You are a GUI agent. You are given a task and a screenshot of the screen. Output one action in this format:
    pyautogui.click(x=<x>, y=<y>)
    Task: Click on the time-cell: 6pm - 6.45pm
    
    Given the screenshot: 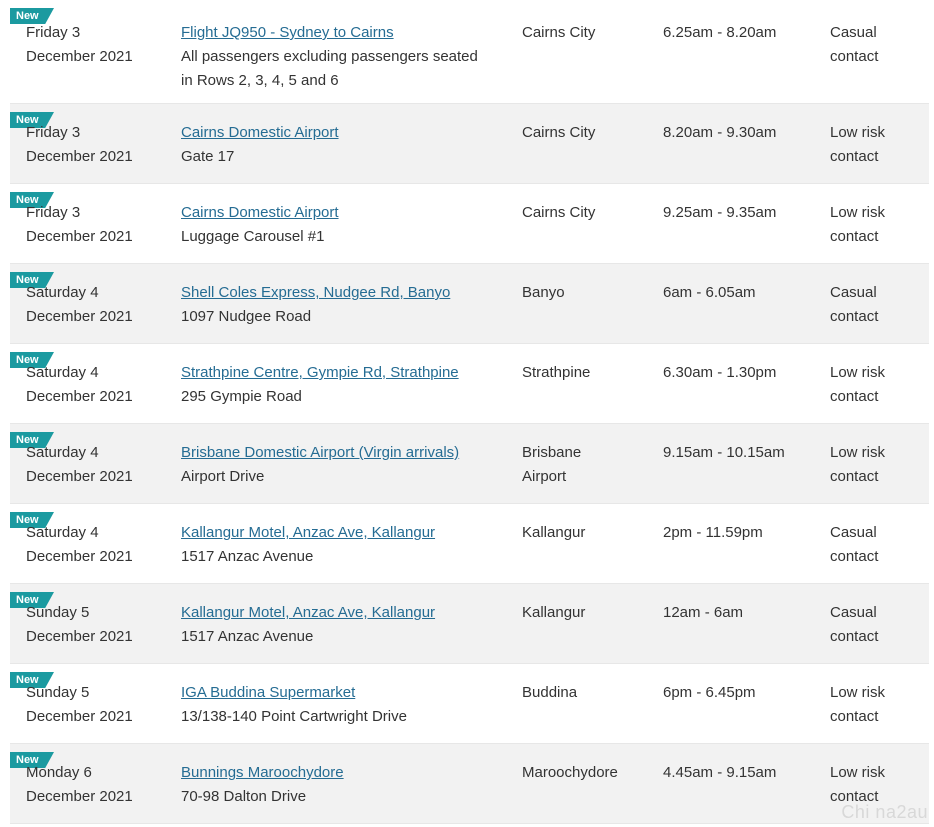 What is the action you would take?
    pyautogui.click(x=709, y=692)
    